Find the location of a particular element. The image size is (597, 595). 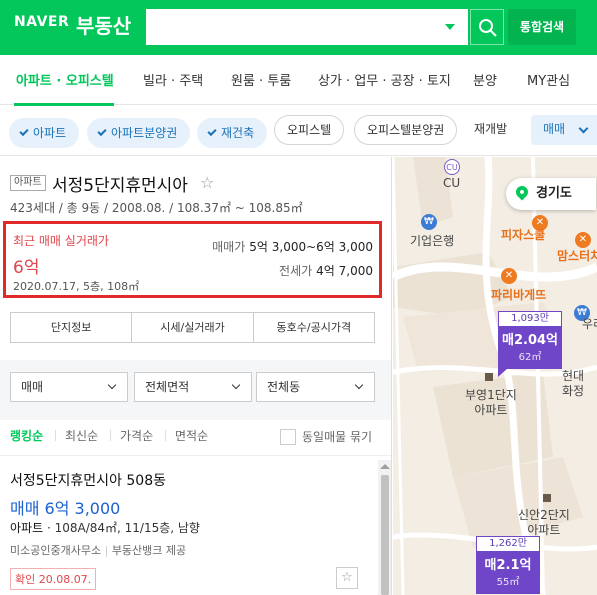

filter-chips: 아파트 아파트분양권 재건축 오피스텔 오피스텔분양권 재개발 매매 is located at coordinates (298, 131).